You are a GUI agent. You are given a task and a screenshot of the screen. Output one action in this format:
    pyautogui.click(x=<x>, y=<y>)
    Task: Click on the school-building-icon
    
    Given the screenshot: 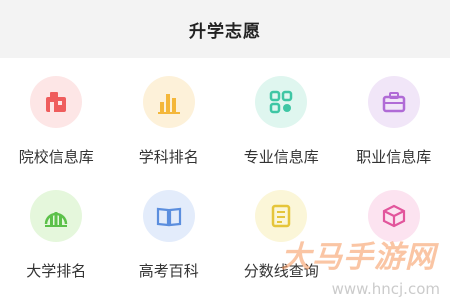 What is the action you would take?
    pyautogui.click(x=56, y=102)
    